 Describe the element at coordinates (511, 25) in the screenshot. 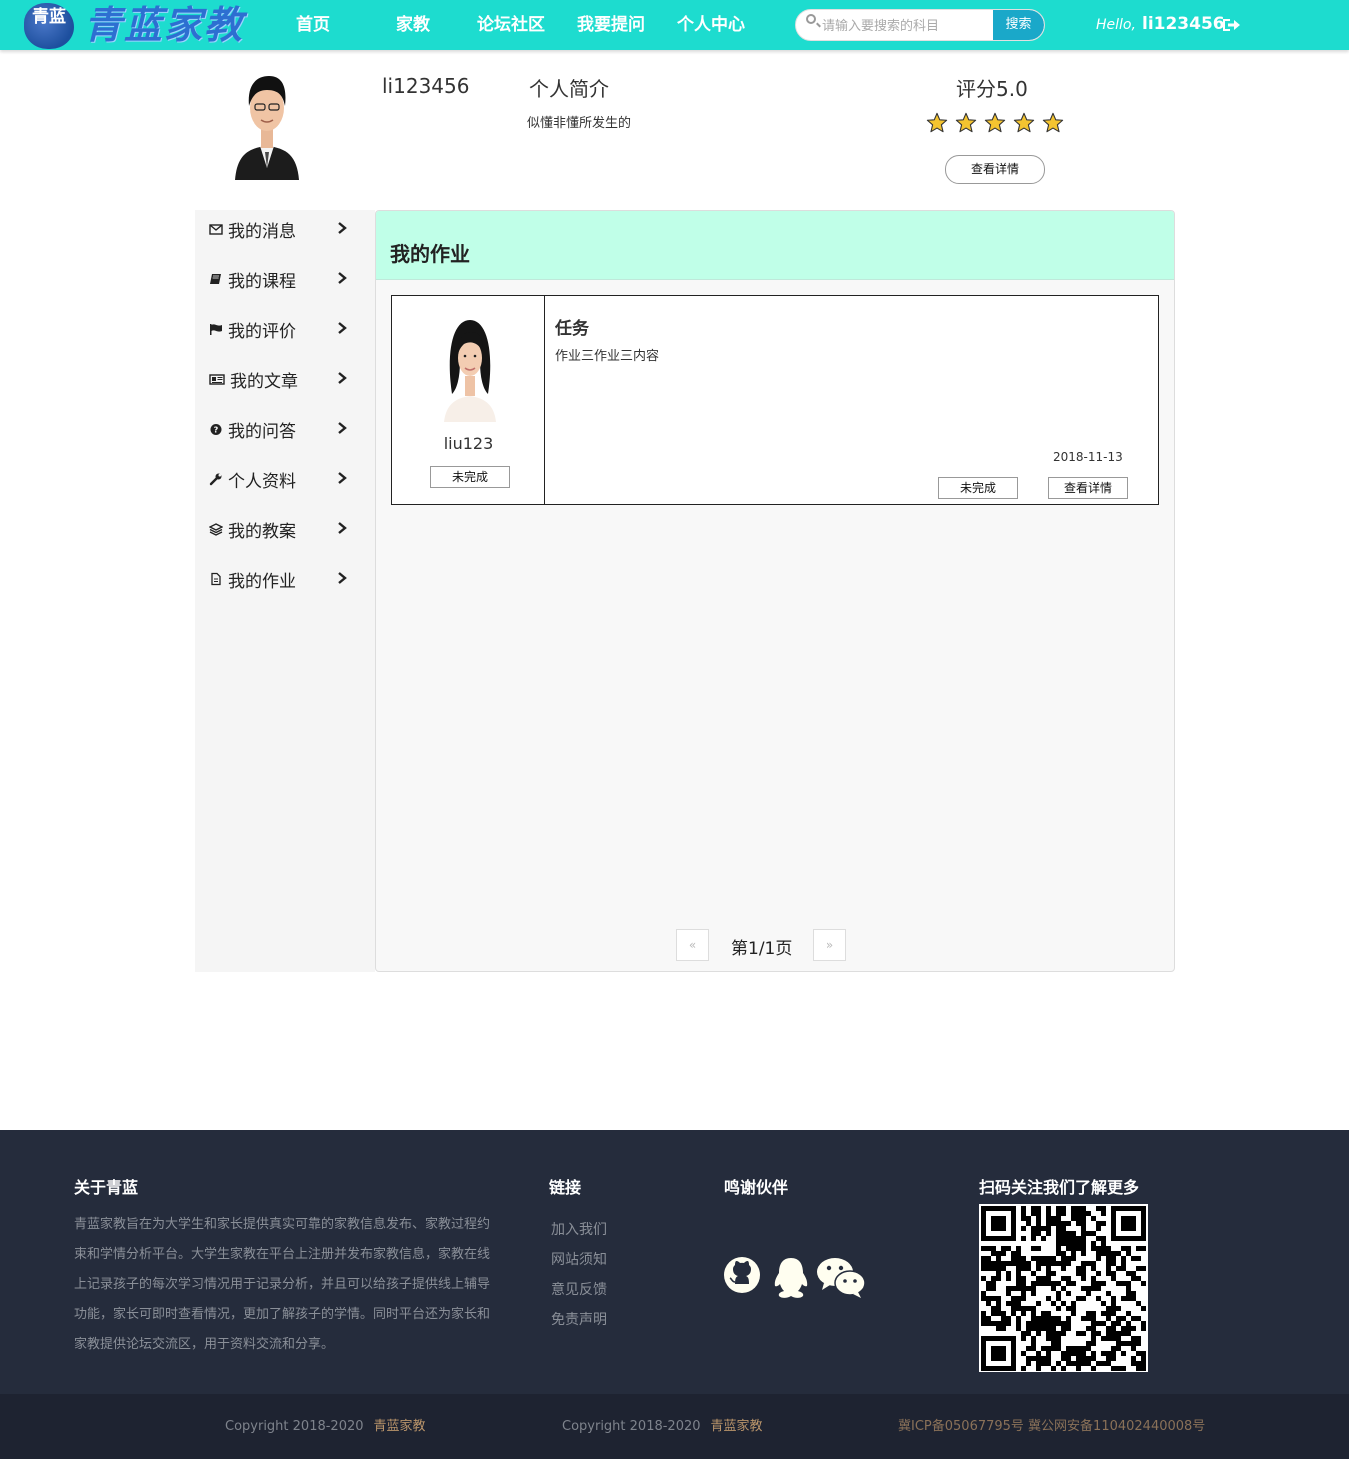

I see `nav-forum: 论坛社区` at that location.